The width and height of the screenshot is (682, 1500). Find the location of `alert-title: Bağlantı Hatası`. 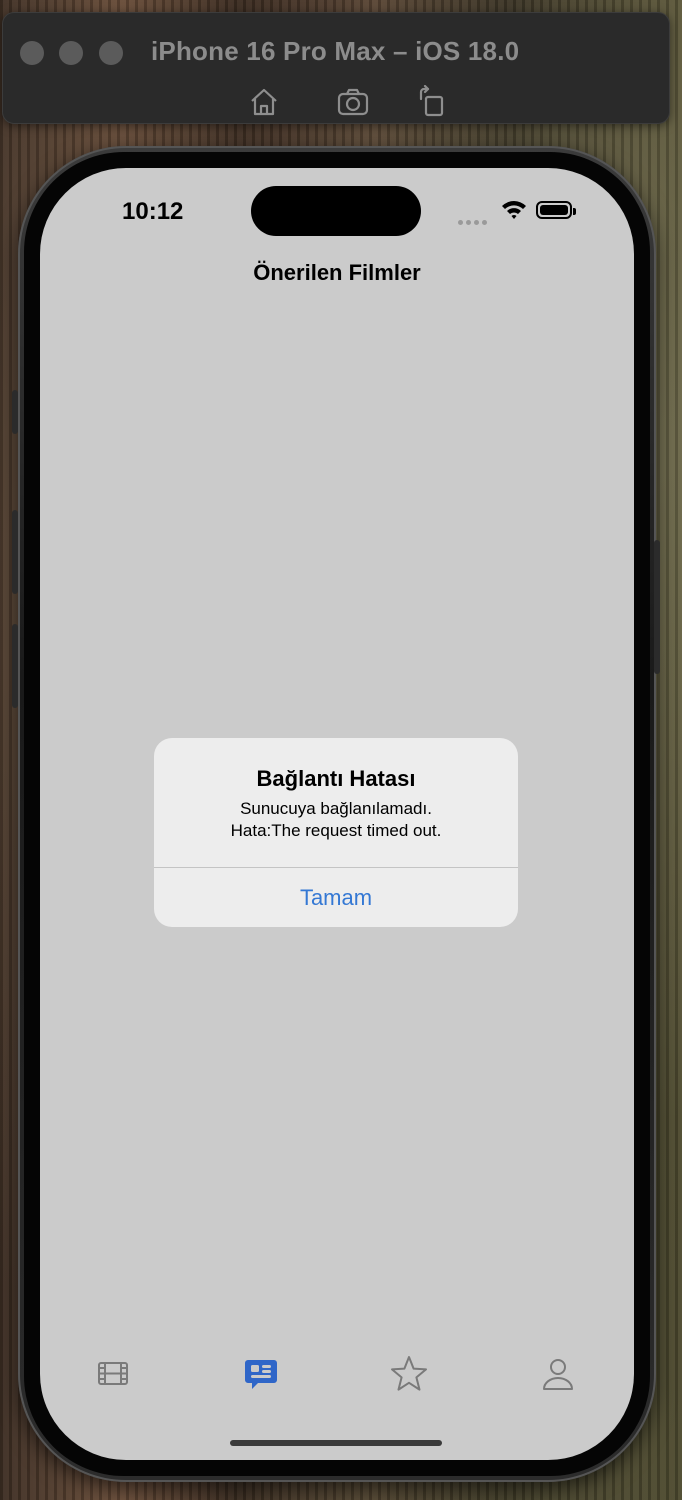

alert-title: Bağlantı Hatası is located at coordinates (336, 778).